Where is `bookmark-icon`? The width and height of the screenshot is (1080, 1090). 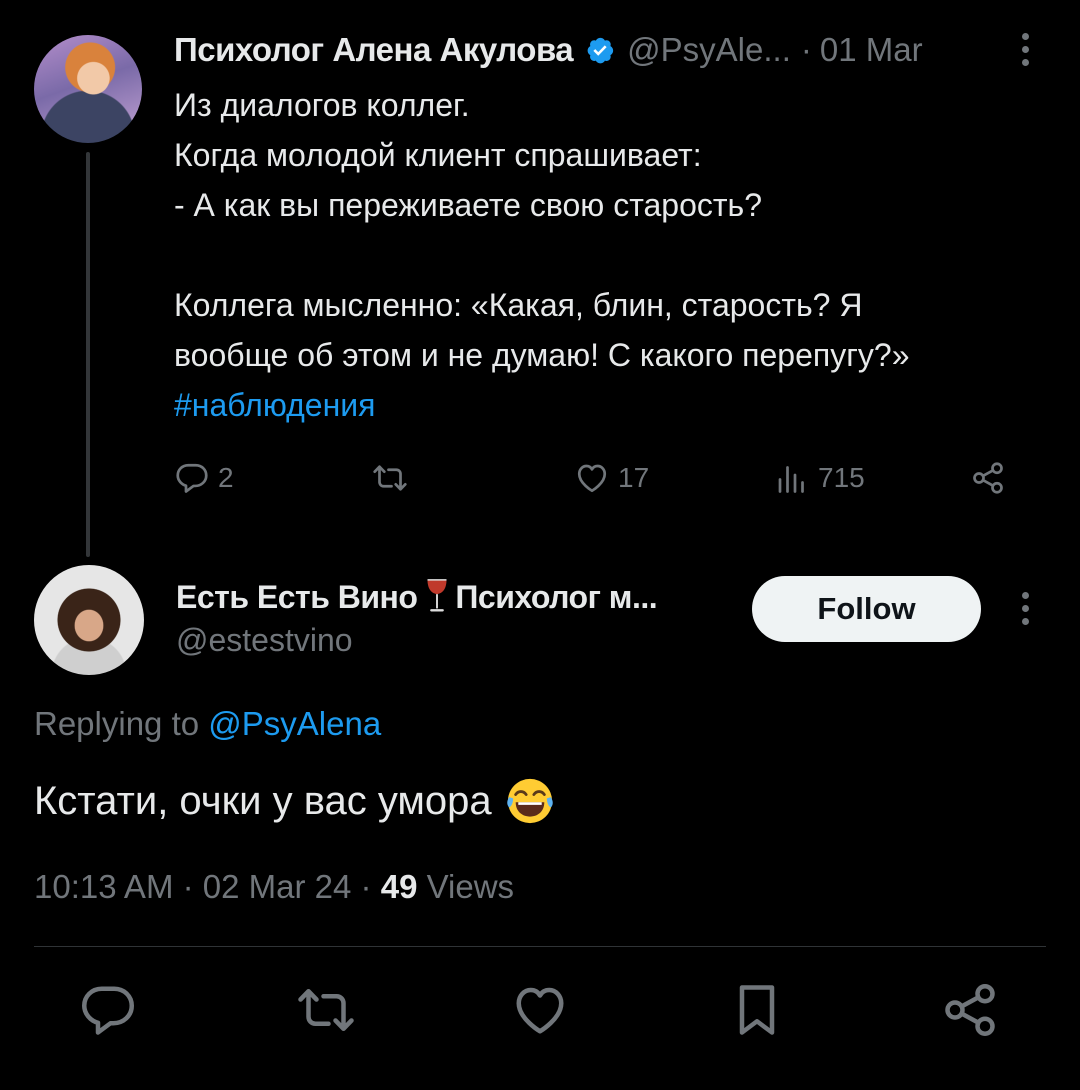 bookmark-icon is located at coordinates (757, 1010).